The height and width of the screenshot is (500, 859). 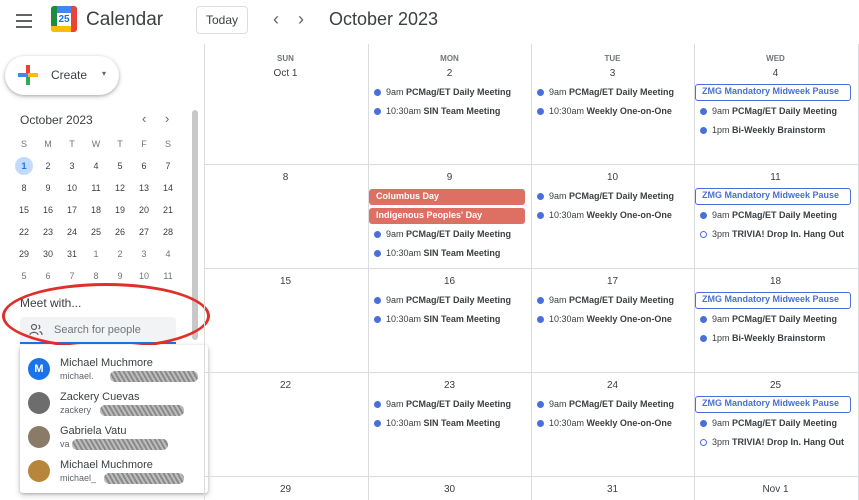 What do you see at coordinates (144, 232) in the screenshot?
I see `mini-calendar-day: 27` at bounding box center [144, 232].